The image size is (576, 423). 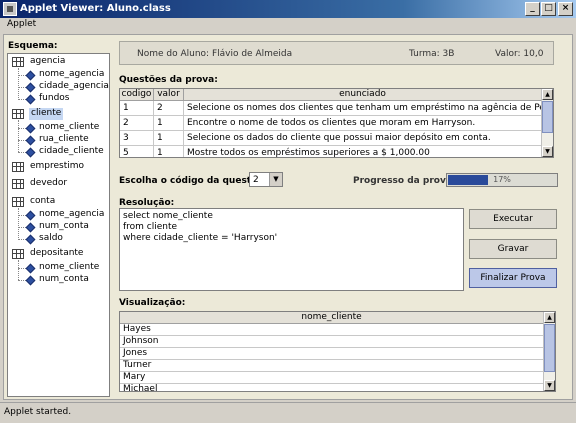 What do you see at coordinates (21, 24) in the screenshot?
I see `menu-applet: Applet` at bounding box center [21, 24].